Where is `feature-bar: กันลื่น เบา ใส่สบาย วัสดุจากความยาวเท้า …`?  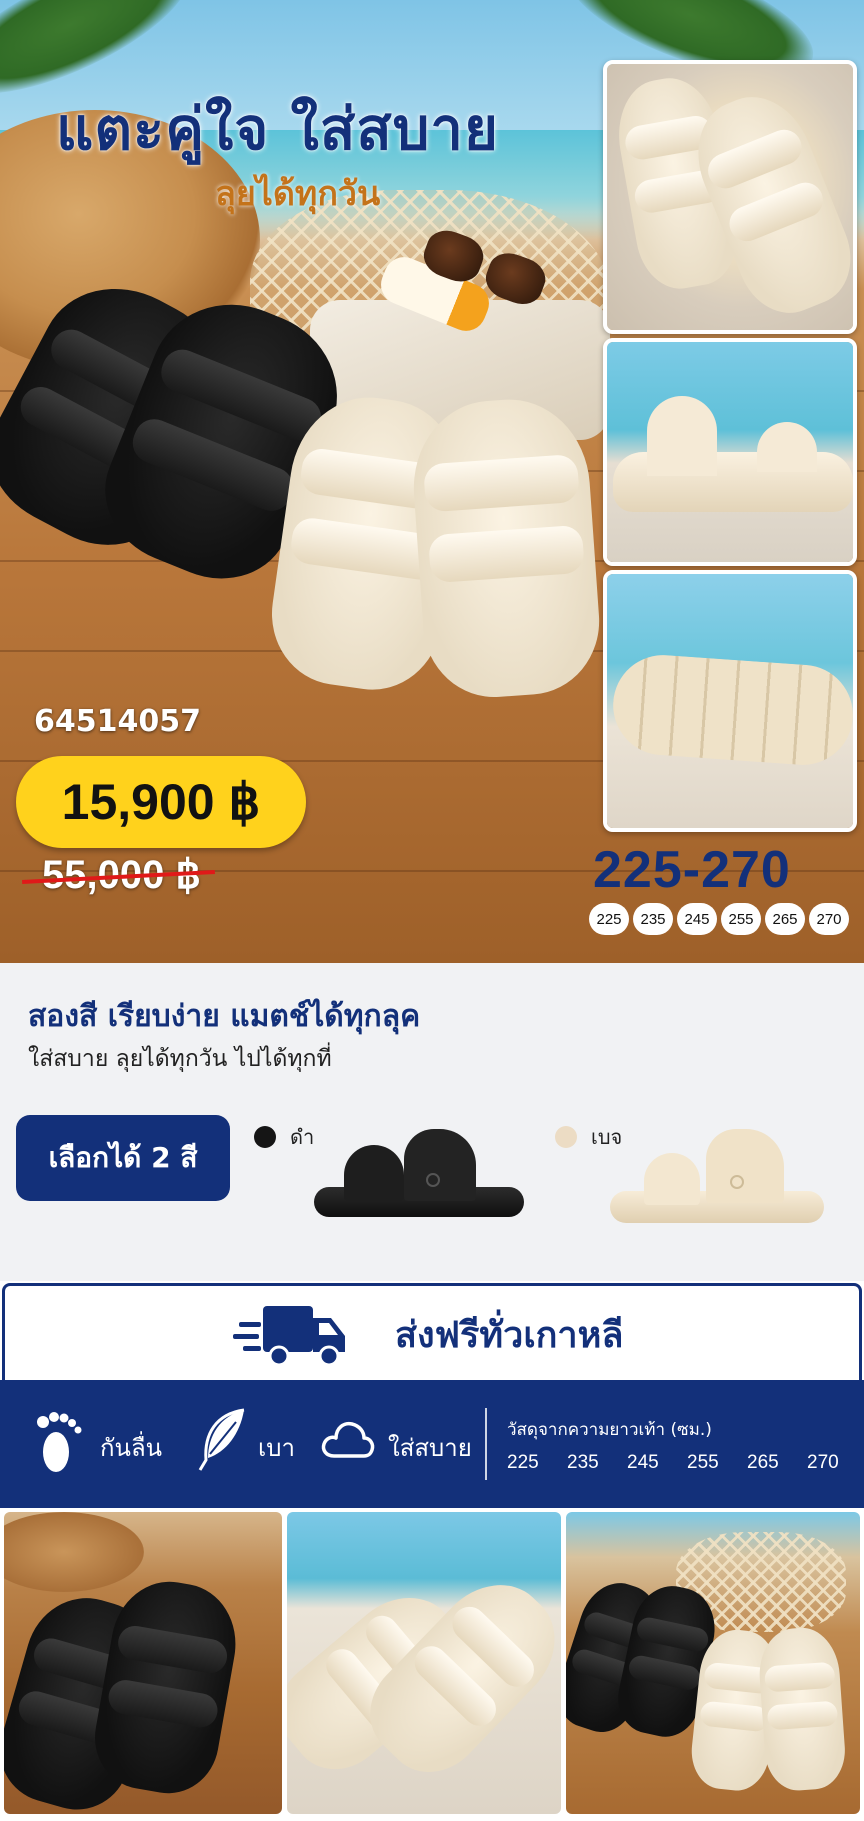
feature-bar: กันลื่น เบา ใส่สบาย วัสดุจากความยาวเท้า … is located at coordinates (432, 1444).